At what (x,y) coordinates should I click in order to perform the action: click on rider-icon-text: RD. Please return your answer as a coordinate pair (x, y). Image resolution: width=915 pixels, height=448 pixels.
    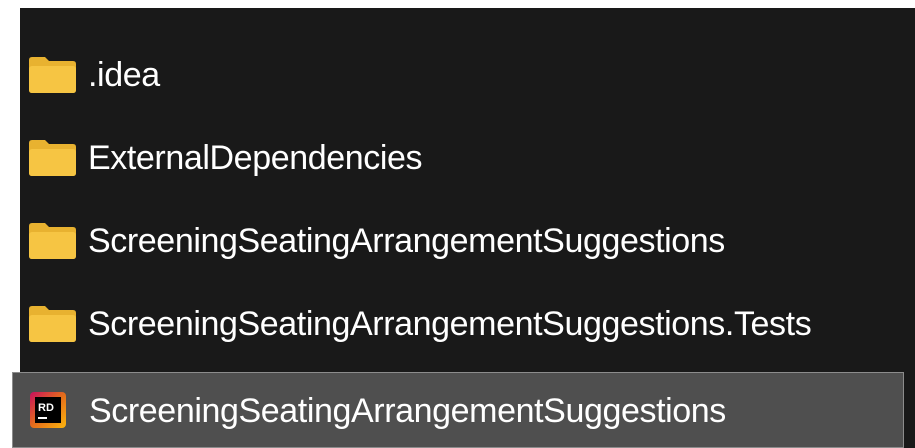
    Looking at the image, I should click on (46, 408).